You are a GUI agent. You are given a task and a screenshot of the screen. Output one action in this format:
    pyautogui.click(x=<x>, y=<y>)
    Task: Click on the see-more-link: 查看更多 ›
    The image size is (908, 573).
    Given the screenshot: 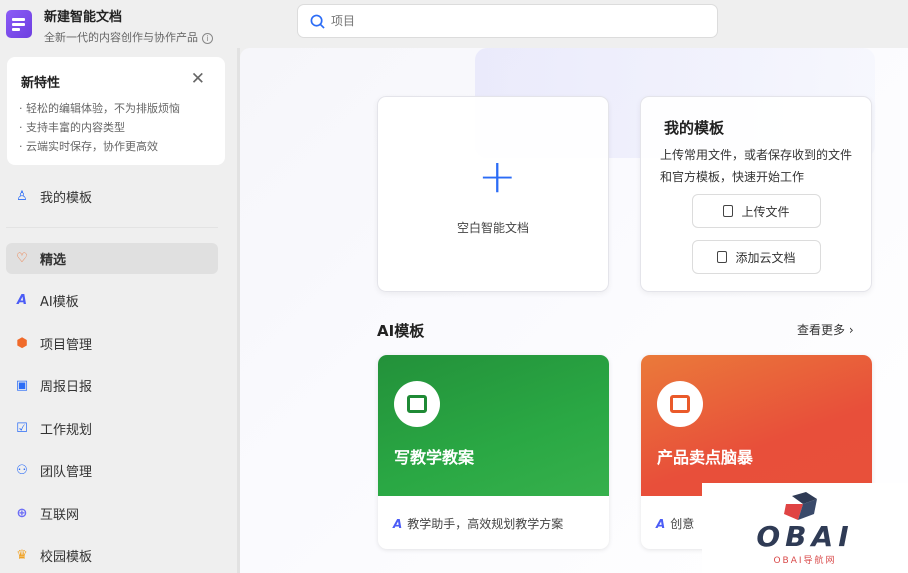 What is the action you would take?
    pyautogui.click(x=825, y=329)
    